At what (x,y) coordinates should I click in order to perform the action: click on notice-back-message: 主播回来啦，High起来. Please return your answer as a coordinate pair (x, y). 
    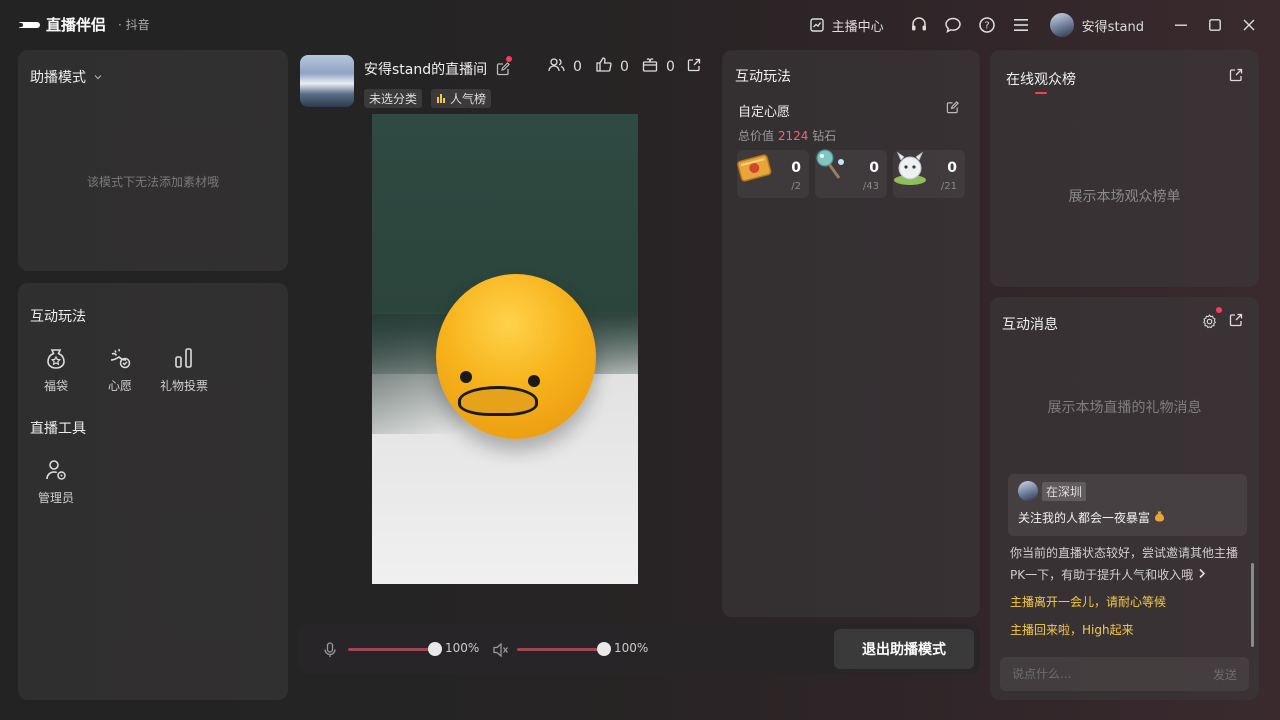
    Looking at the image, I should click on (1072, 630).